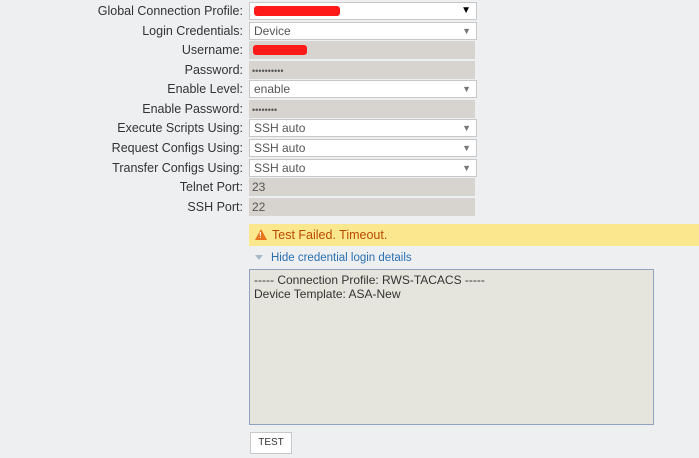  I want to click on request-configs-select: SSH auto ▼, so click(363, 148).